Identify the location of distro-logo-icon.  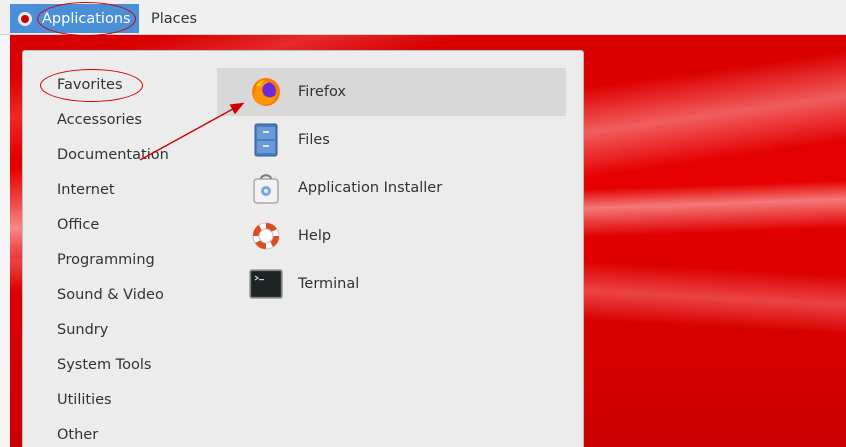
(25, 18).